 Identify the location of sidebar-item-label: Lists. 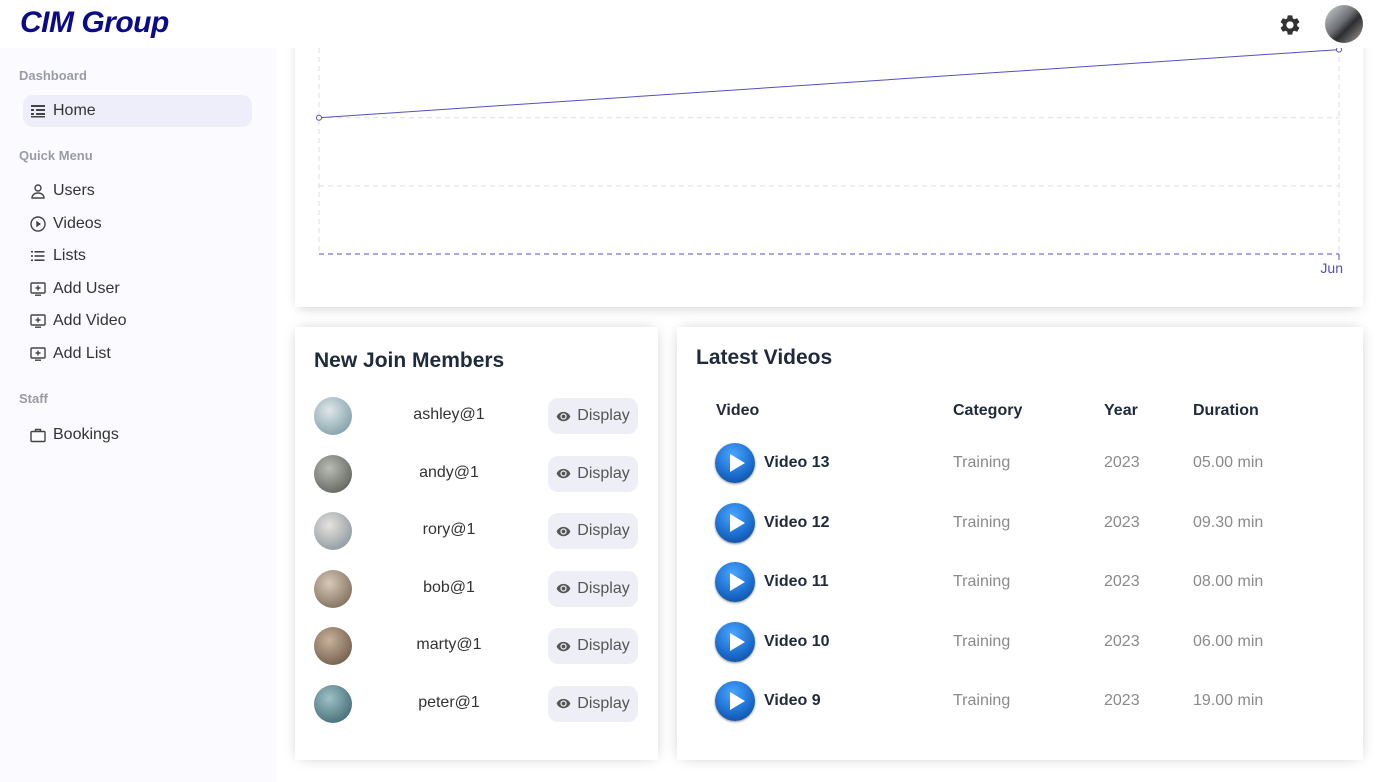
(69, 255).